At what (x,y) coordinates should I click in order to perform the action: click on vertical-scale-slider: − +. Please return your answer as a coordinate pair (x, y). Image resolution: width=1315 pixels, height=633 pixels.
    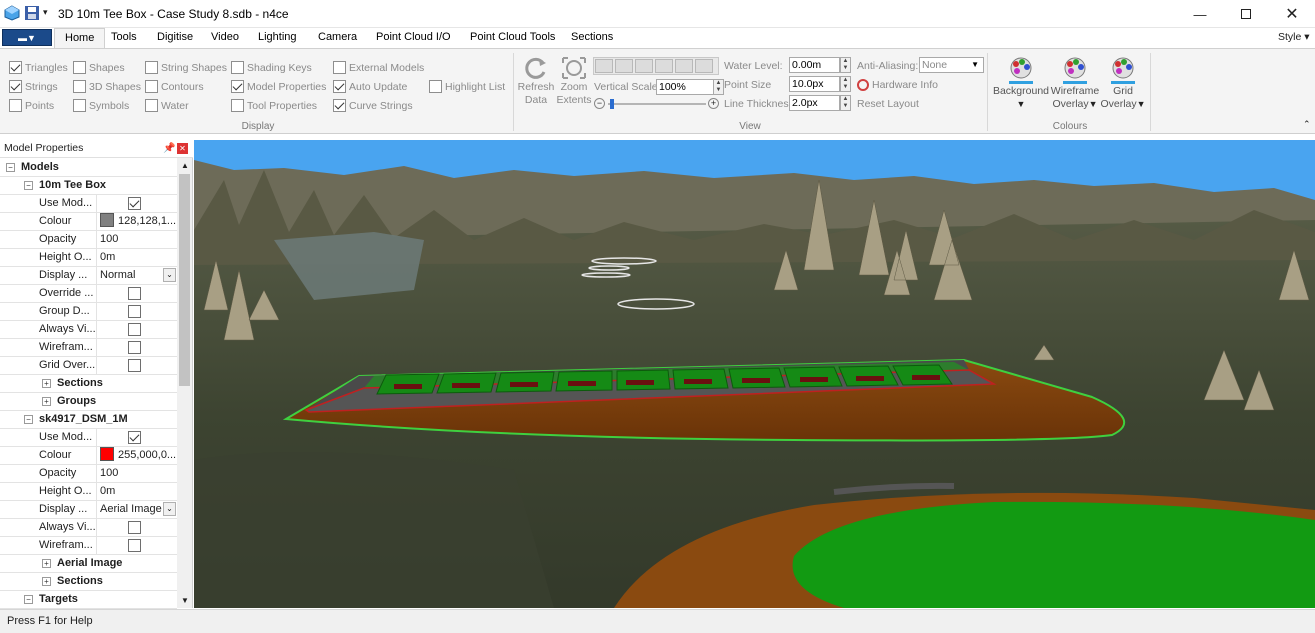
    Looking at the image, I should click on (657, 104).